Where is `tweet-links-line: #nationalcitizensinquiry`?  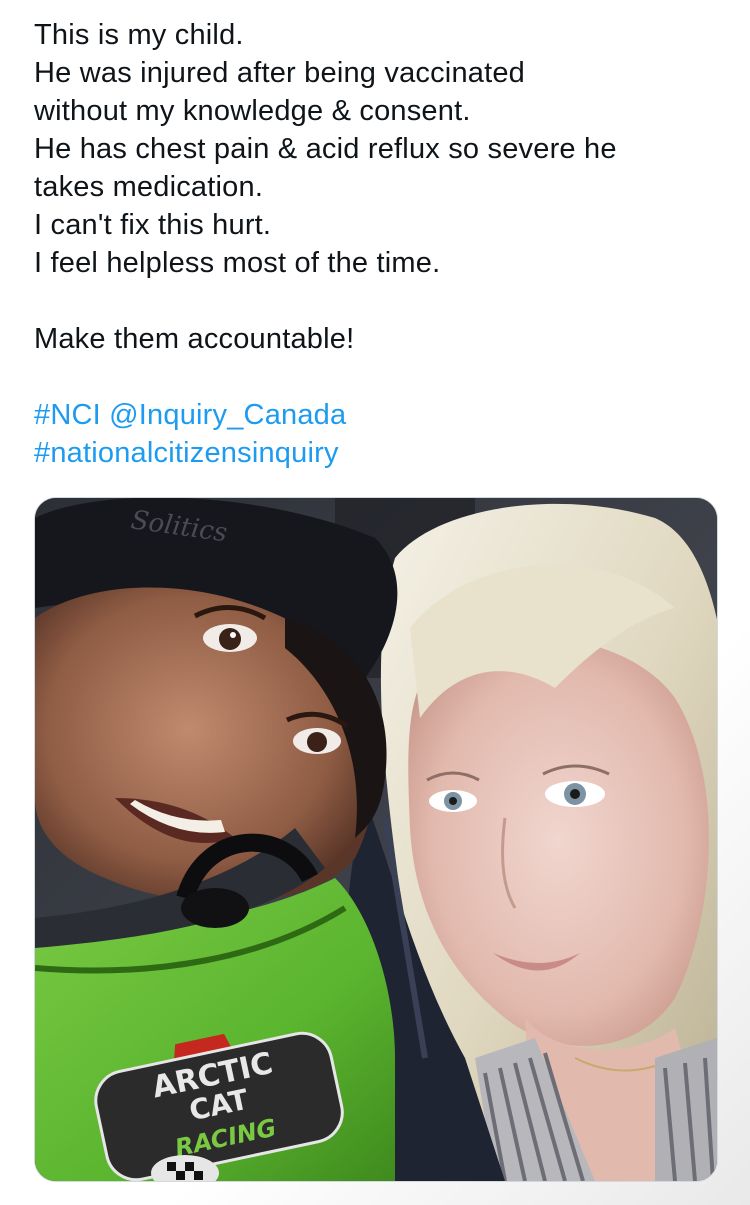
tweet-links-line: #nationalcitizensinquiry is located at coordinates (379, 453).